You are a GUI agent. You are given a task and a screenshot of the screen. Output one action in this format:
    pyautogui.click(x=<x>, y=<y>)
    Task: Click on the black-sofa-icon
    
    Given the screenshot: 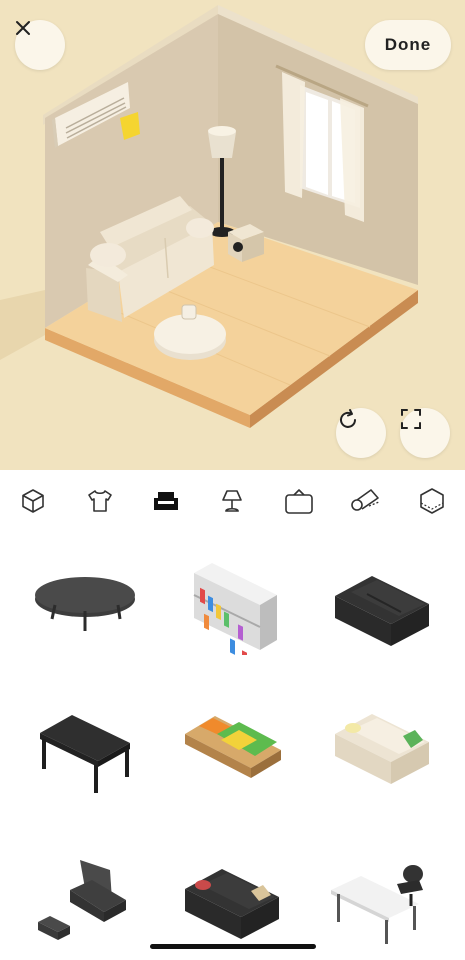 What is the action you would take?
    pyautogui.click(x=382, y=611)
    